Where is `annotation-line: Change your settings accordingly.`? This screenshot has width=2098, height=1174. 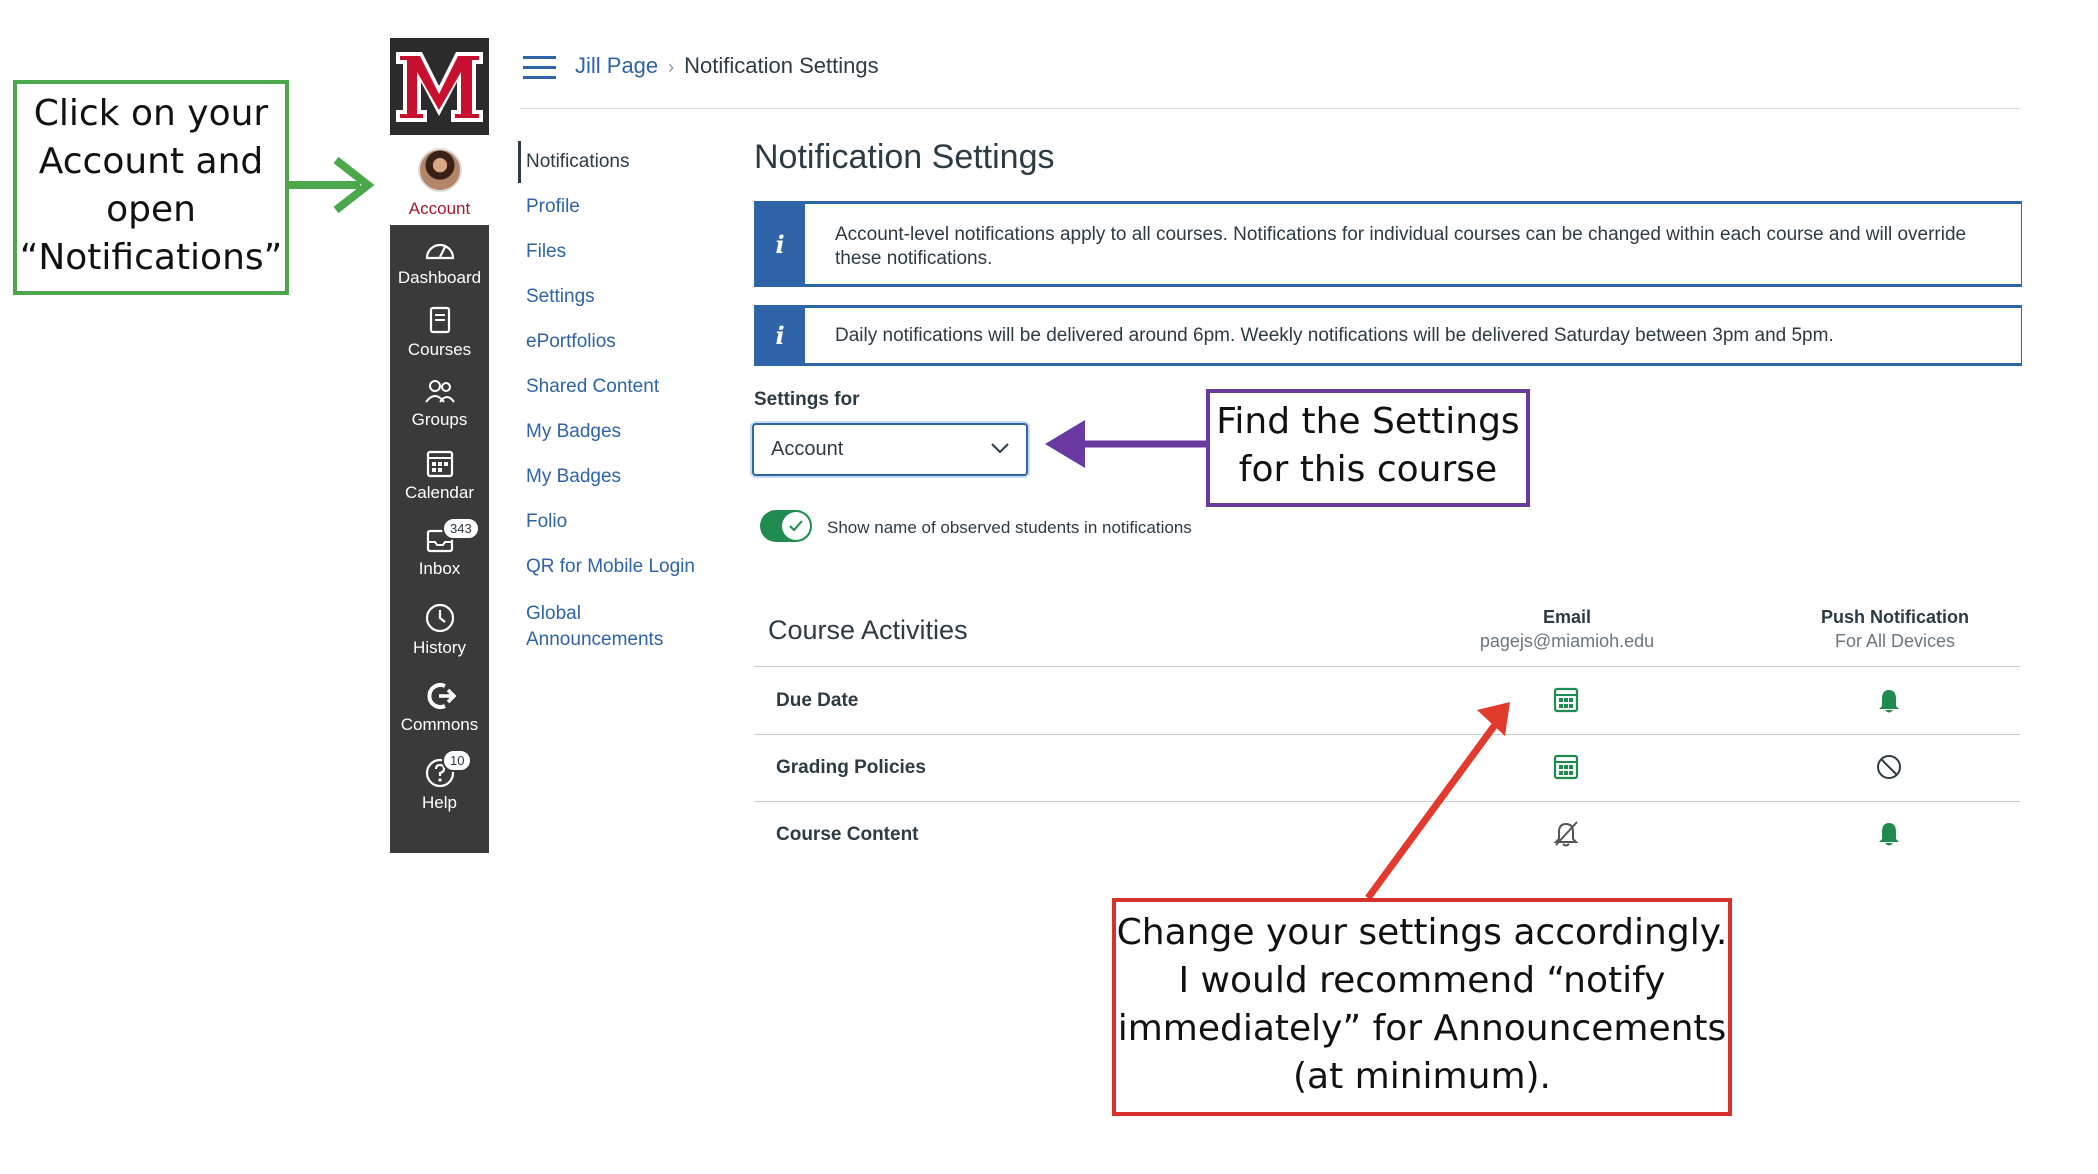 annotation-line: Change your settings accordingly. is located at coordinates (1422, 932).